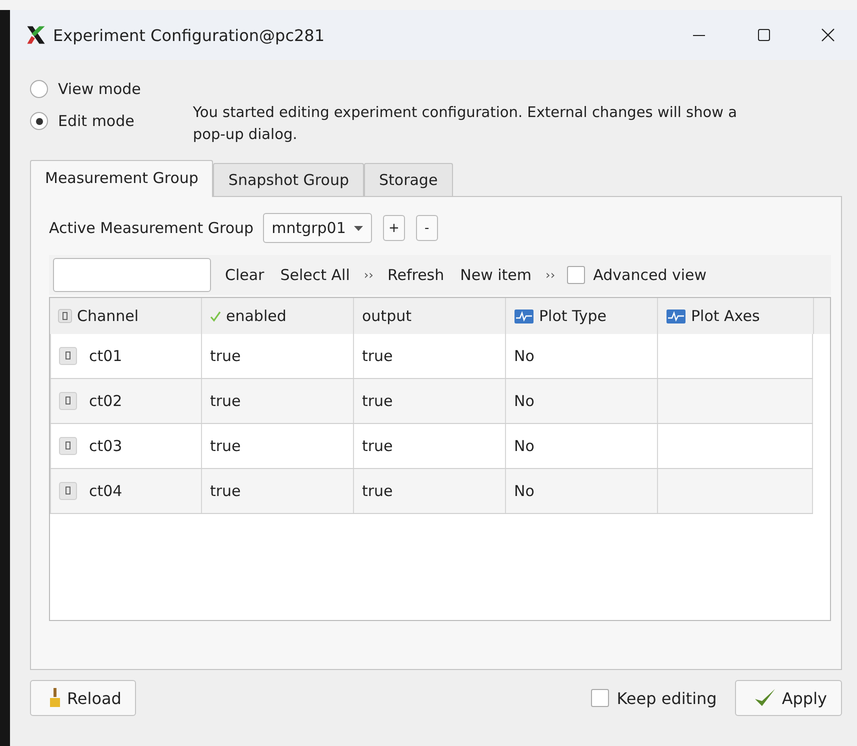 Image resolution: width=857 pixels, height=746 pixels. What do you see at coordinates (132, 275) in the screenshot?
I see `filter-field` at bounding box center [132, 275].